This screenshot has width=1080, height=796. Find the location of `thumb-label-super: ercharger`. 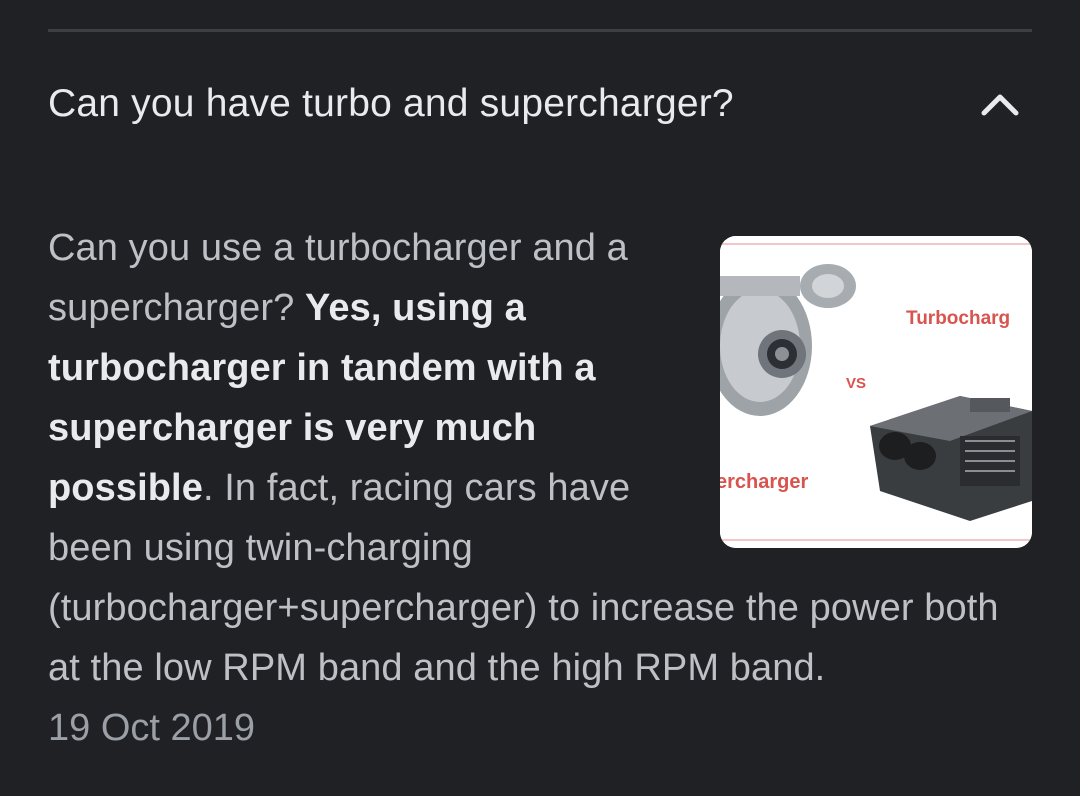

thumb-label-super: ercharger is located at coordinates (764, 482).